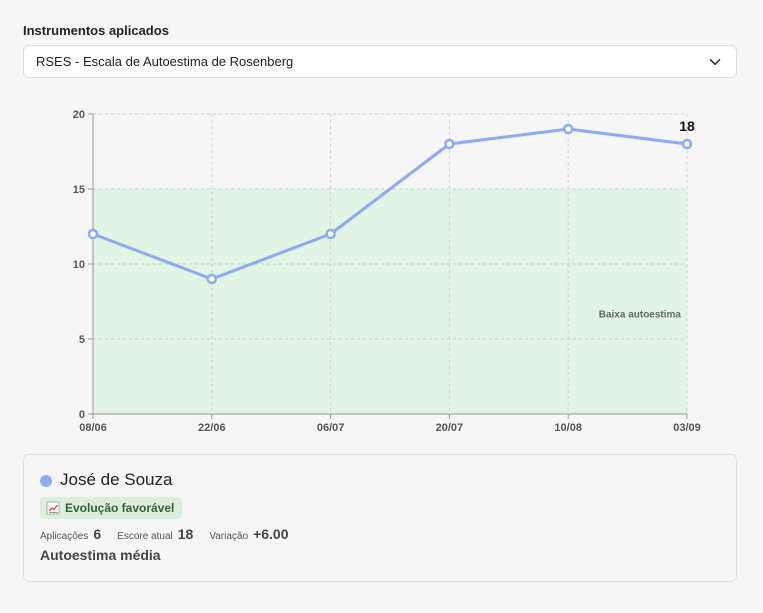  What do you see at coordinates (715, 62) in the screenshot?
I see `chevron-down-icon` at bounding box center [715, 62].